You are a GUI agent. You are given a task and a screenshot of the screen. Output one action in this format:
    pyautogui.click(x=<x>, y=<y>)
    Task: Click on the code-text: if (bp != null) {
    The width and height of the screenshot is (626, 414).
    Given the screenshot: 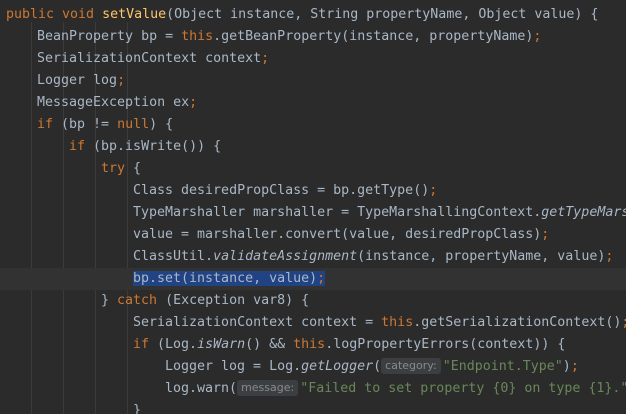 What is the action you would take?
    pyautogui.click(x=105, y=125)
    